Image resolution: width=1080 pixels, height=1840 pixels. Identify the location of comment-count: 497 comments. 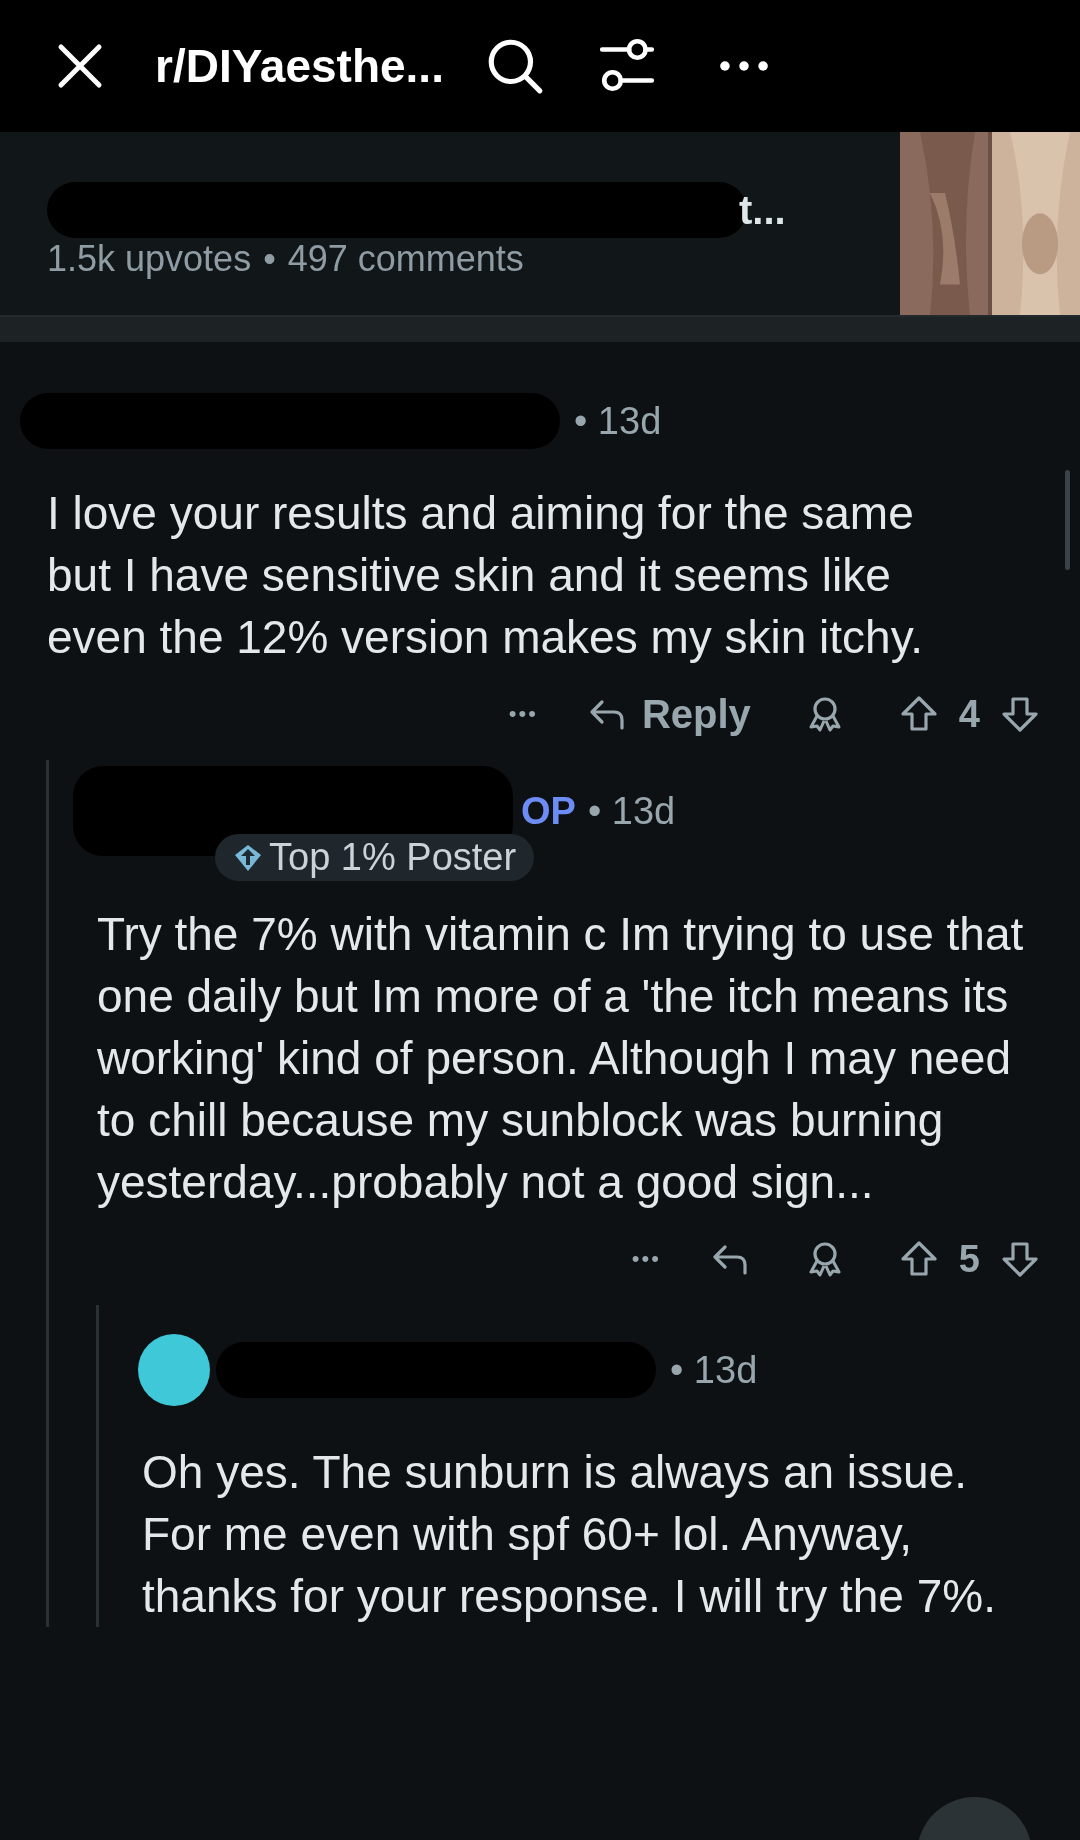
(405, 259).